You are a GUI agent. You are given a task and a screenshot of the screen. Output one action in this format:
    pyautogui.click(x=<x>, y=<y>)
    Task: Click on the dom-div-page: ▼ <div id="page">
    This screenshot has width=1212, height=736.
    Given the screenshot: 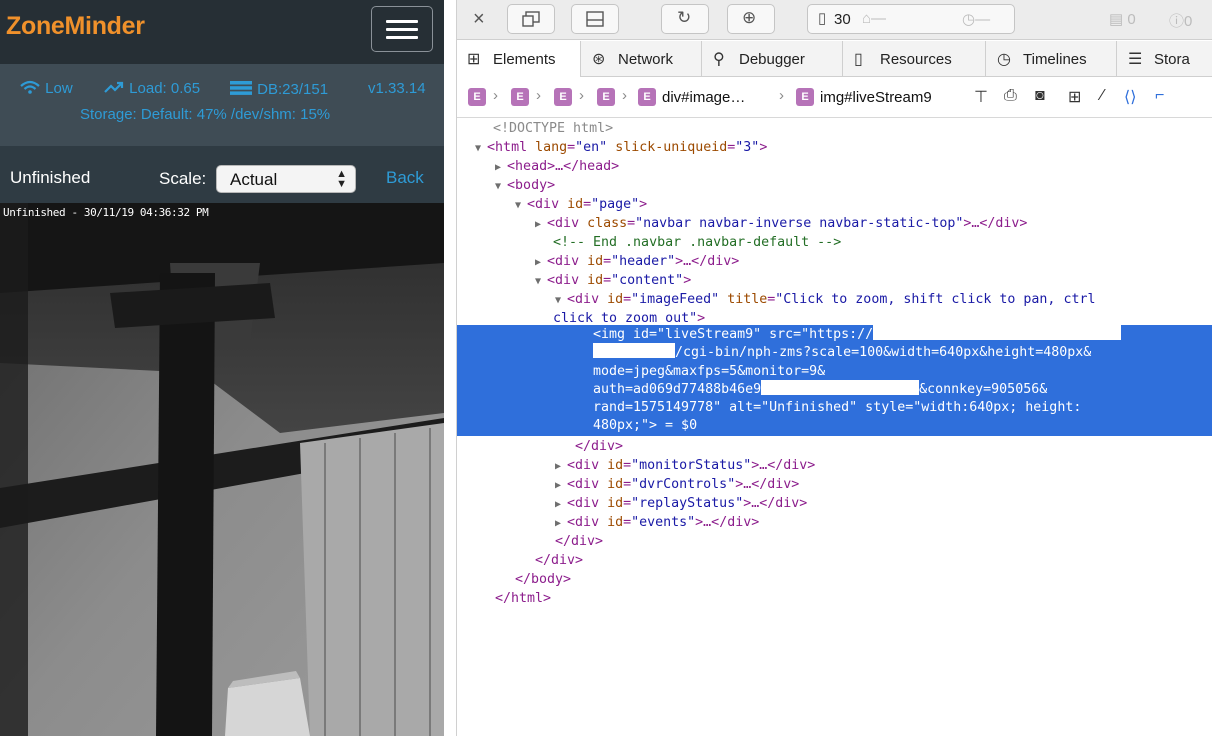 What is the action you would take?
    pyautogui.click(x=581, y=205)
    